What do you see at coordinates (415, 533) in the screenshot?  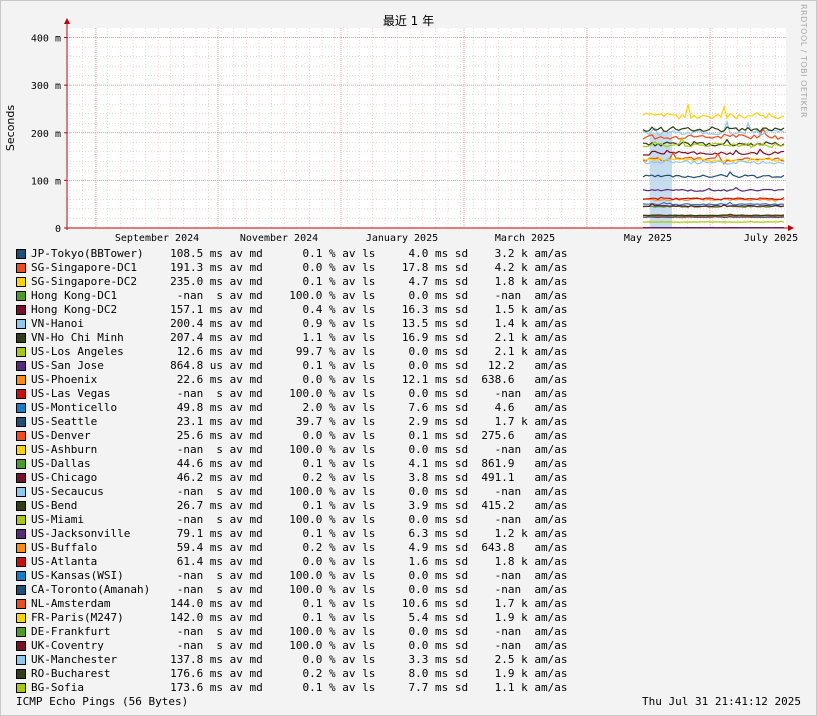 I see `legend-sd: 6.3 ms` at bounding box center [415, 533].